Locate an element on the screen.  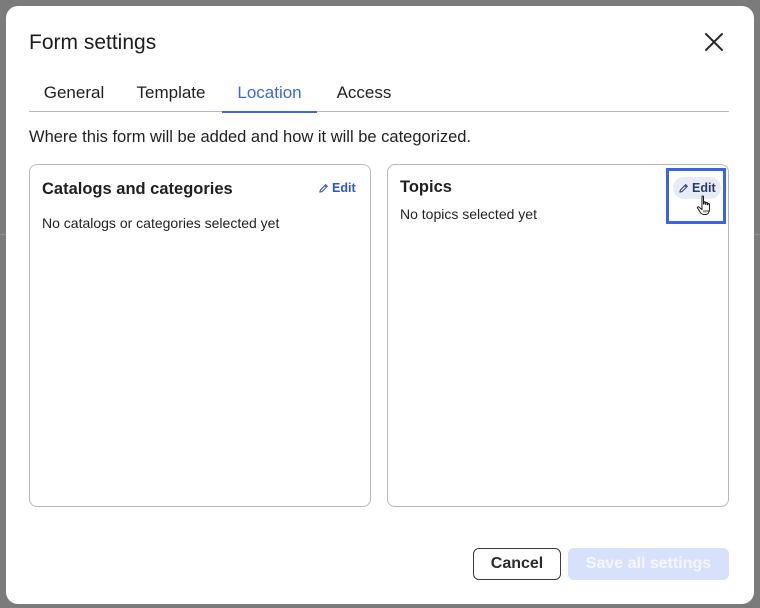
catalogs-edit-button: Edit is located at coordinates (337, 188).